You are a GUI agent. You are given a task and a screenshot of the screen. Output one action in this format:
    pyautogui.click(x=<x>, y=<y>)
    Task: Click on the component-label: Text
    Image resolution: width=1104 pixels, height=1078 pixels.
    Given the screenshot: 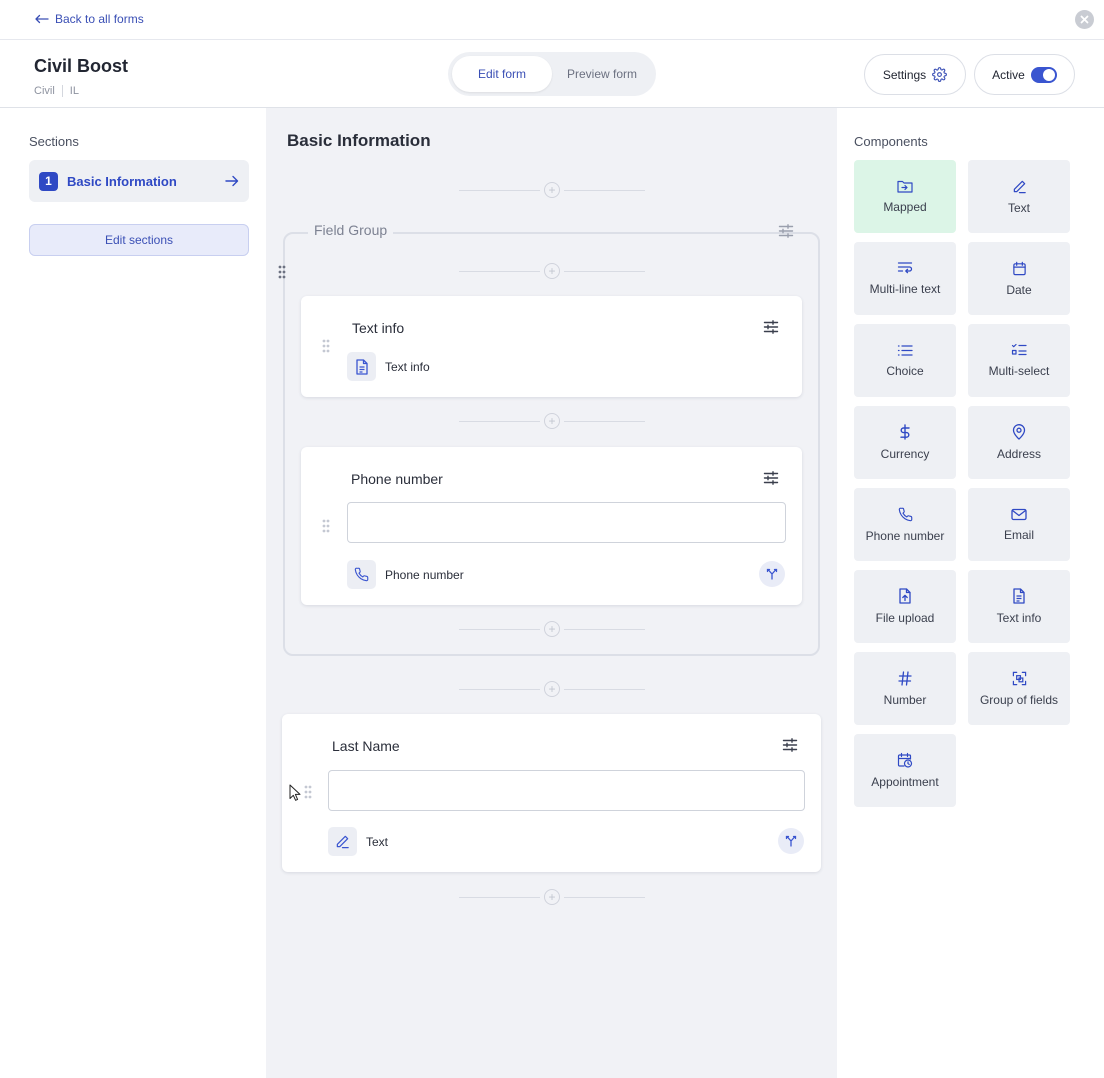 What is the action you would take?
    pyautogui.click(x=1018, y=207)
    